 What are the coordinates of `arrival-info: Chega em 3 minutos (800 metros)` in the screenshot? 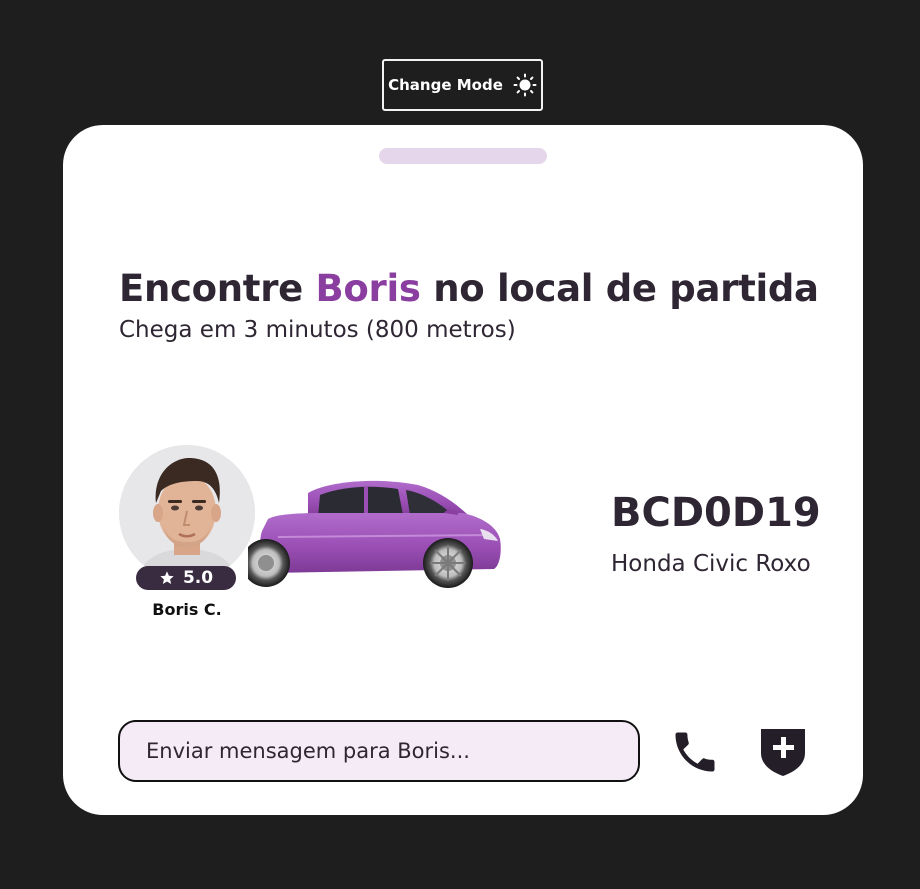 It's located at (317, 330).